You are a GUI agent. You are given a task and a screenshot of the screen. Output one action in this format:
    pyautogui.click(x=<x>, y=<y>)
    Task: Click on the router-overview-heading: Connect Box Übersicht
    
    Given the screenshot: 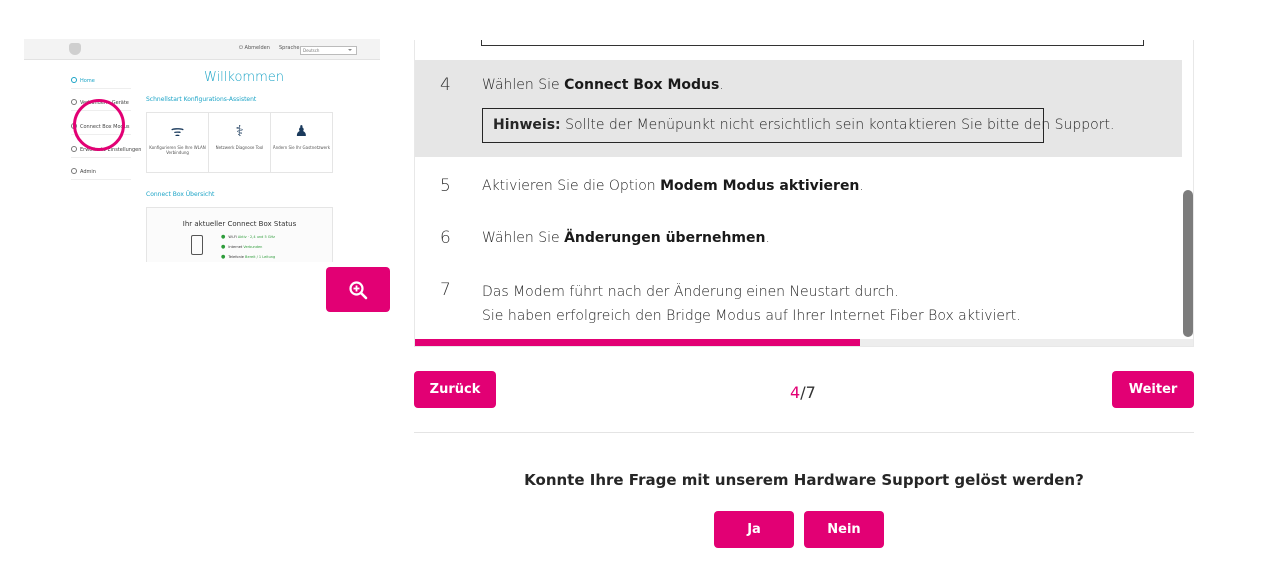 What is the action you would take?
    pyautogui.click(x=180, y=194)
    